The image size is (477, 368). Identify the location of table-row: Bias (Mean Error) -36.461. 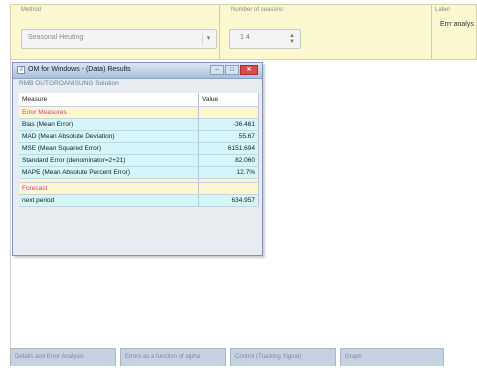
(139, 124).